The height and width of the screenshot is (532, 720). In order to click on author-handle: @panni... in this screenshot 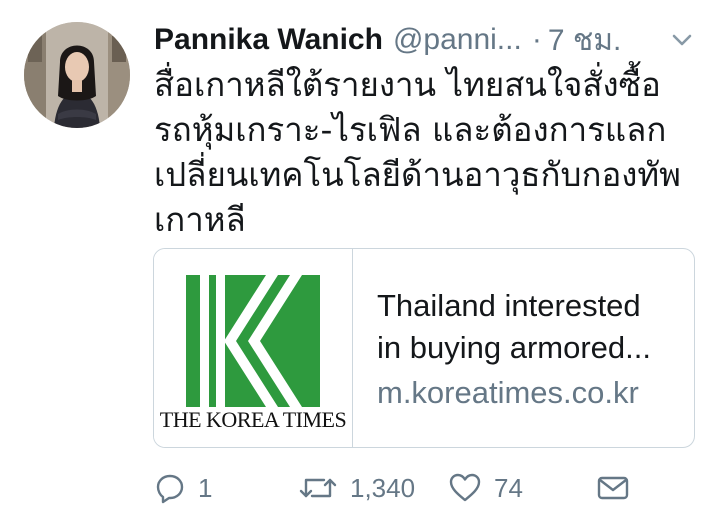, I will do `click(457, 40)`.